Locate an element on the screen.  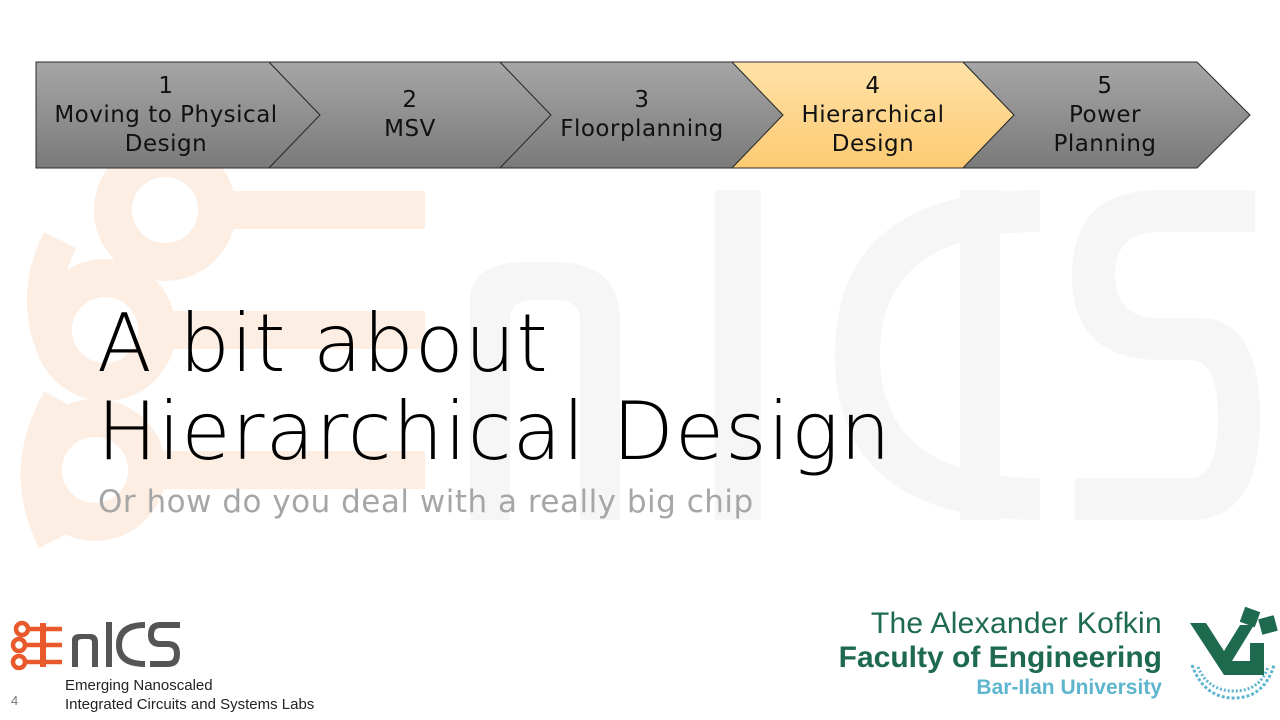
process-step-1: 1 Moving to Physical Design is located at coordinates (166, 115).